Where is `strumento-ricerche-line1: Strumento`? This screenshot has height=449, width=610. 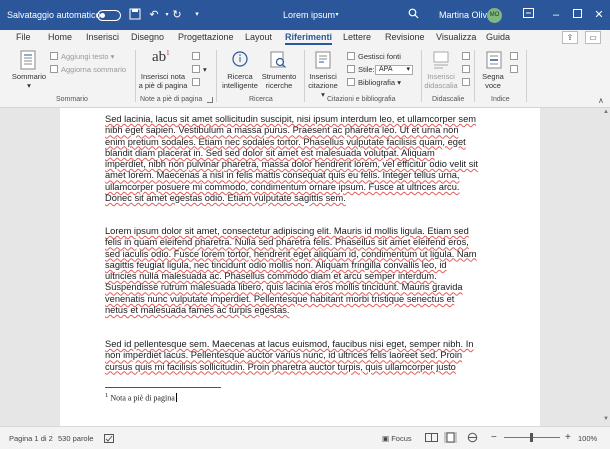 strumento-ricerche-line1: Strumento is located at coordinates (279, 76).